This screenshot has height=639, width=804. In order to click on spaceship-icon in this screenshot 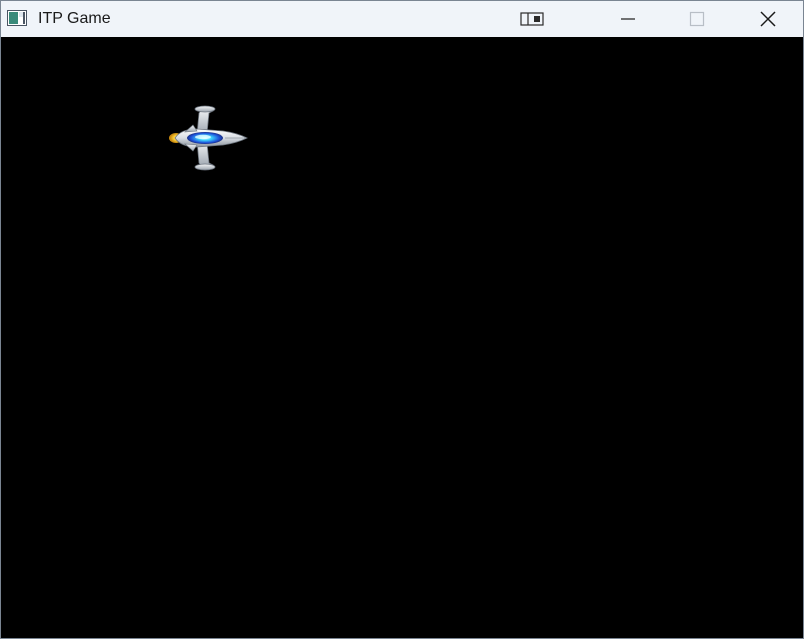, I will do `click(208, 138)`.